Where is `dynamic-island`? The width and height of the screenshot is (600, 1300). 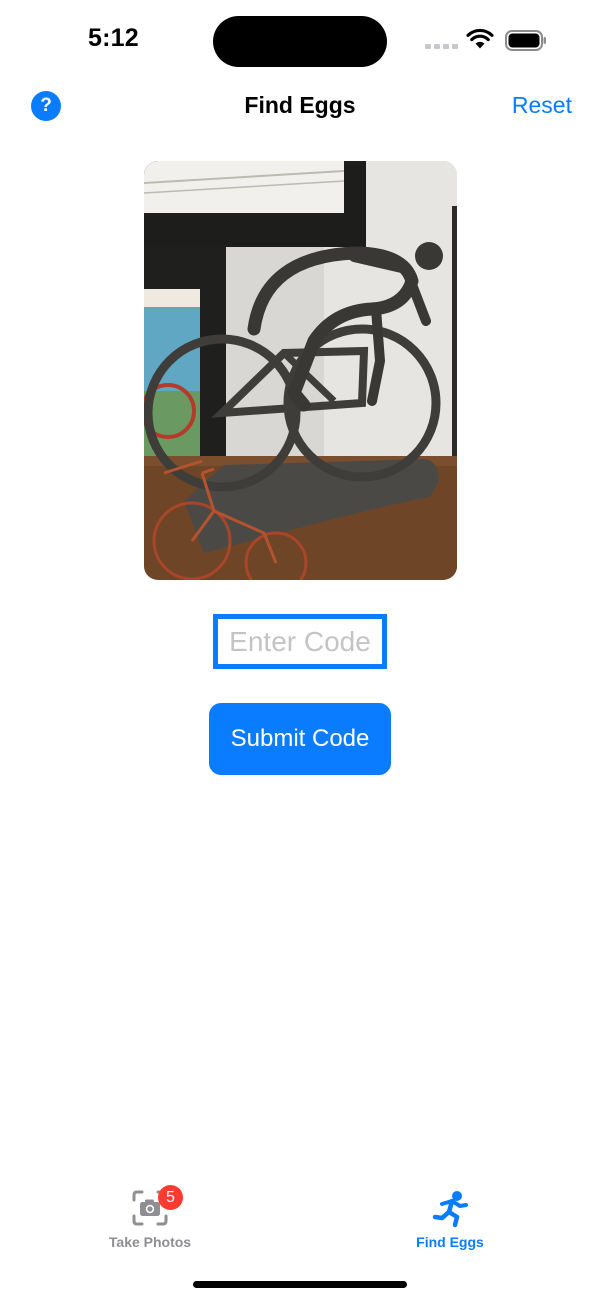 dynamic-island is located at coordinates (300, 41).